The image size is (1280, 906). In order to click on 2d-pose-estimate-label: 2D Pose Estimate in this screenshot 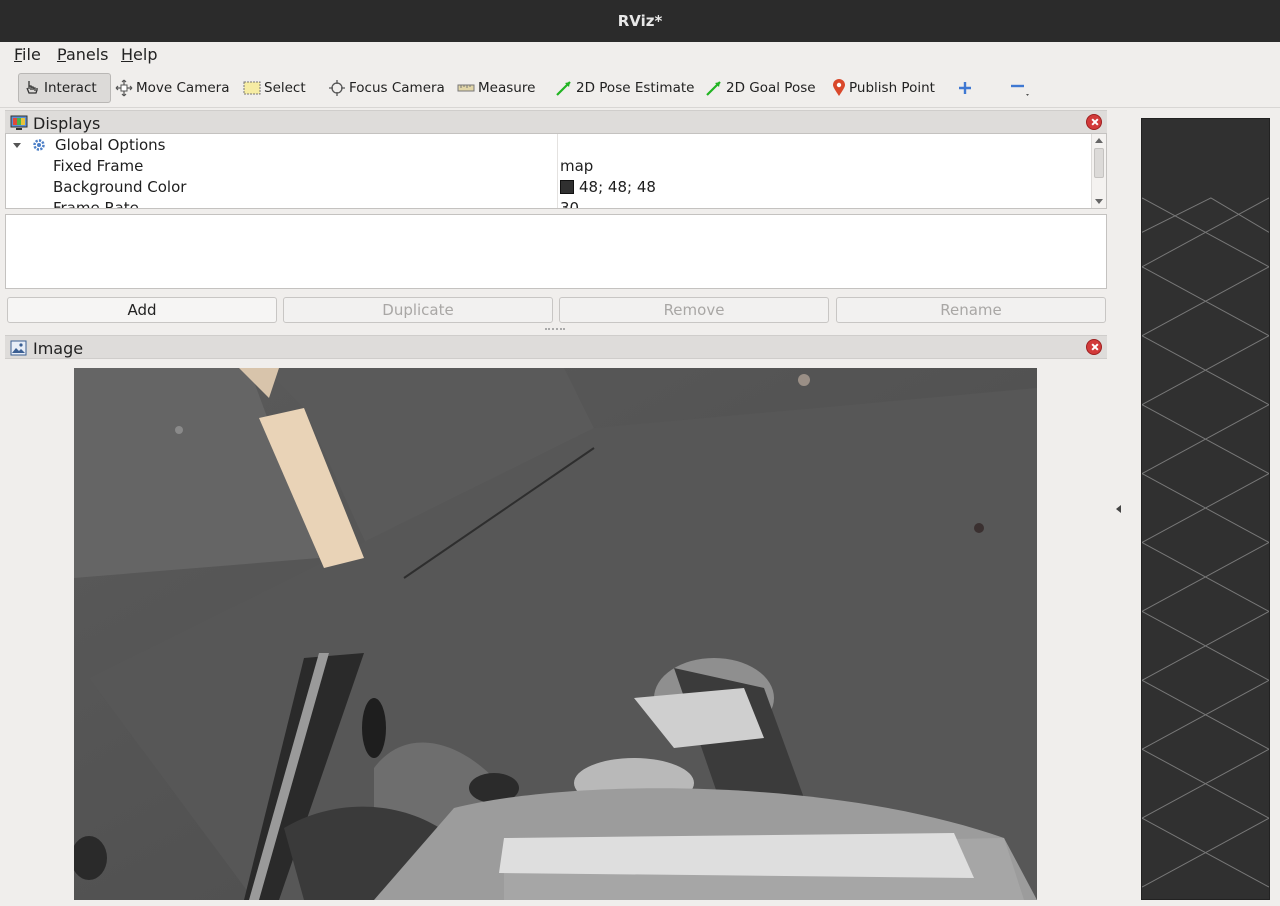, I will do `click(635, 88)`.